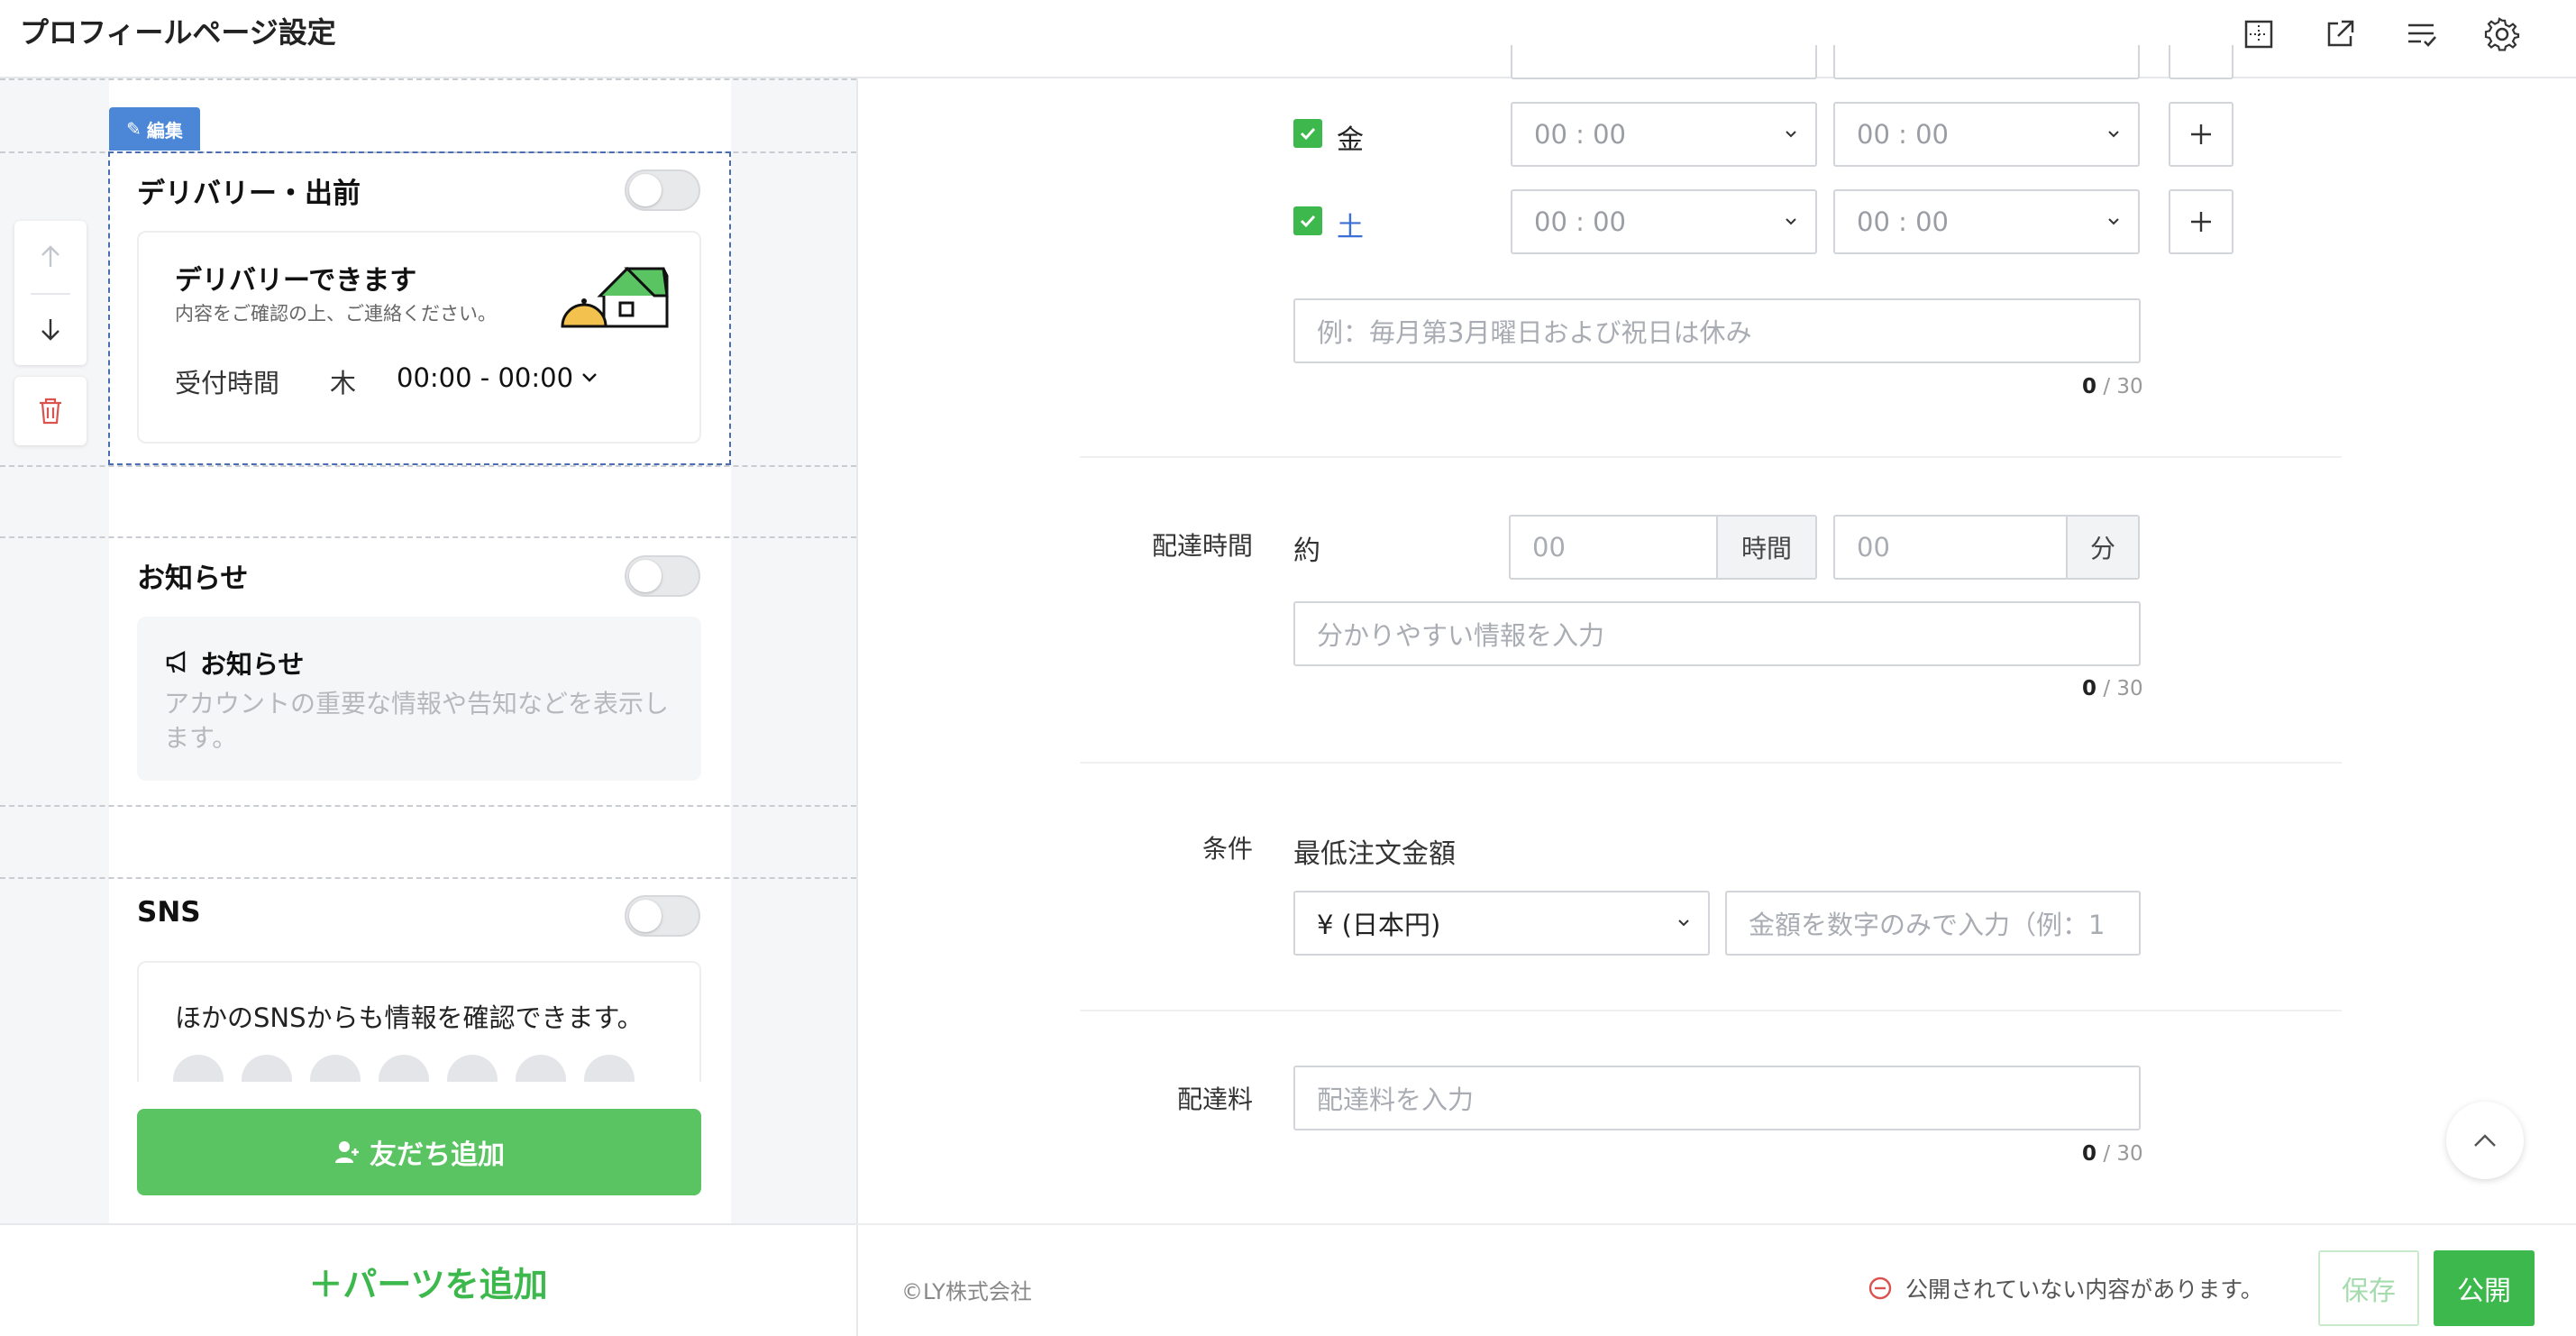 This screenshot has height=1336, width=2576. What do you see at coordinates (1379, 925) in the screenshot?
I see `currency-value: ¥ (日本円)` at bounding box center [1379, 925].